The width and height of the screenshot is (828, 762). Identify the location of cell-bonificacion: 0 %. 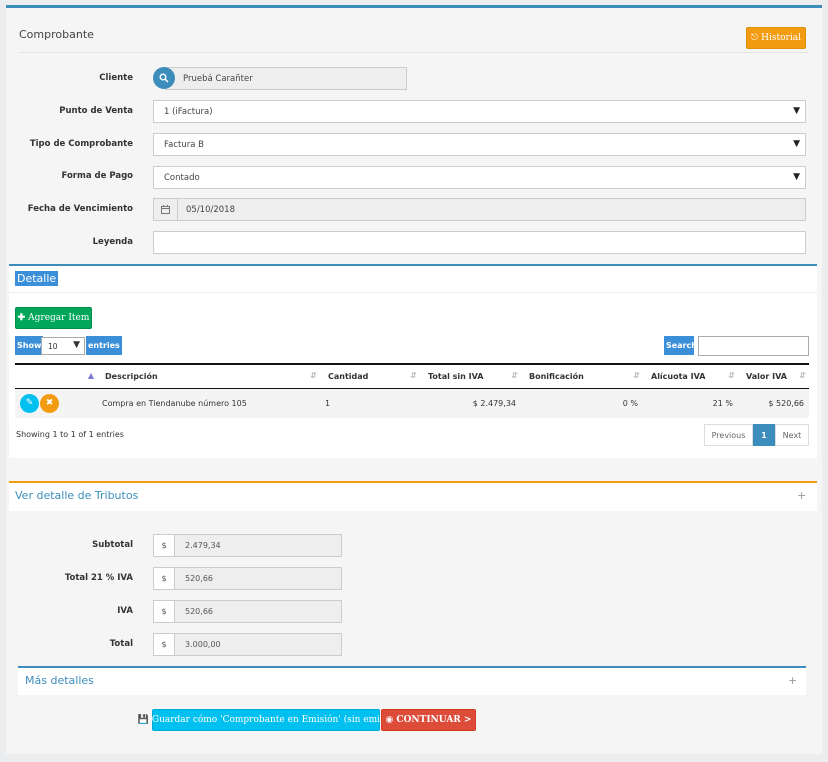
(582, 403).